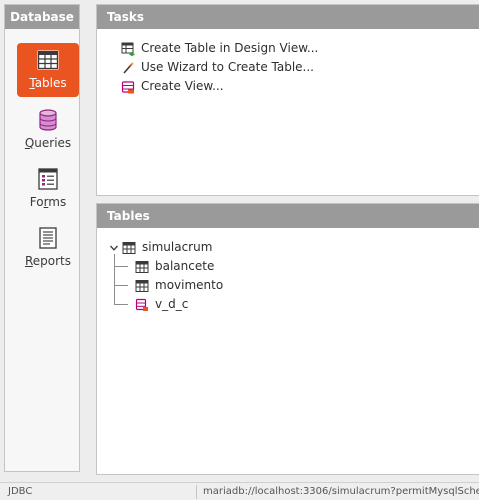  What do you see at coordinates (114, 248) in the screenshot?
I see `chevron-down-icon` at bounding box center [114, 248].